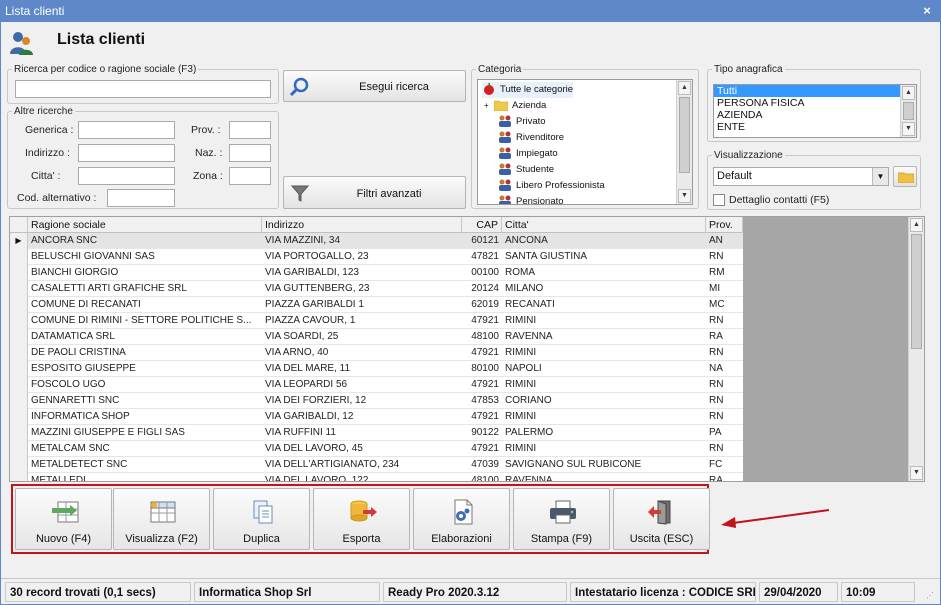  What do you see at coordinates (314, 304) in the screenshot?
I see `cell-indirizzo: PIAZZA GARIBALDI 1` at bounding box center [314, 304].